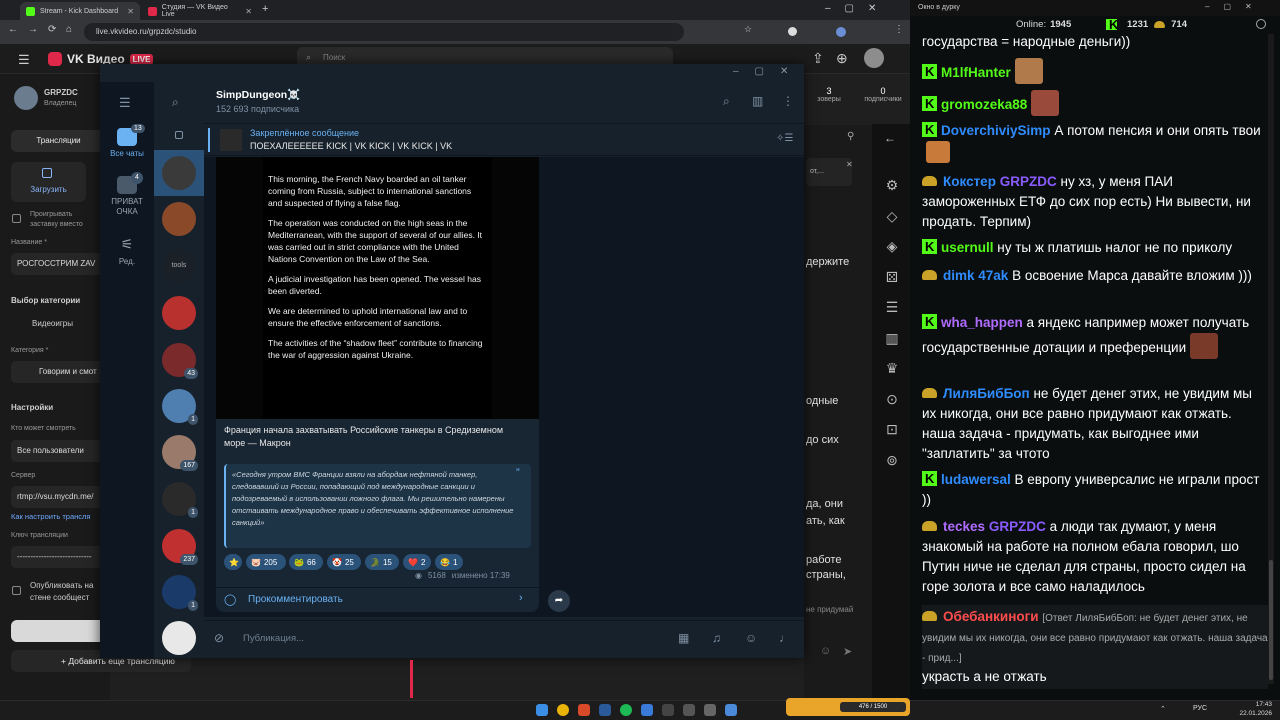 The width and height of the screenshot is (1280, 720). What do you see at coordinates (179, 135) in the screenshot?
I see `archive-icon` at bounding box center [179, 135].